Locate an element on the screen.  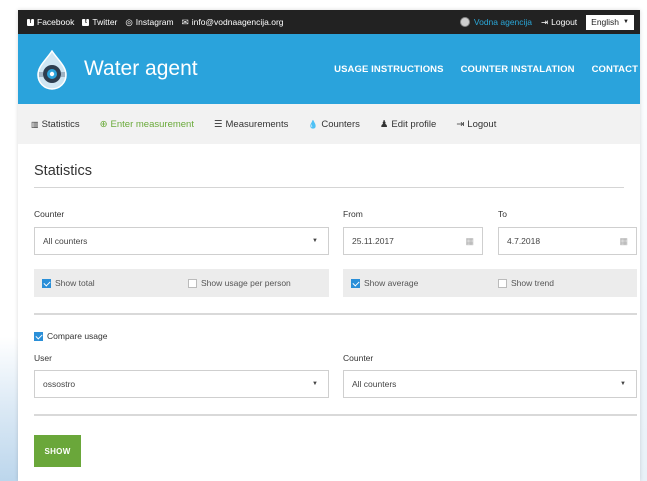
email-link: ✉ info@vodnaagencija.org is located at coordinates (233, 22).